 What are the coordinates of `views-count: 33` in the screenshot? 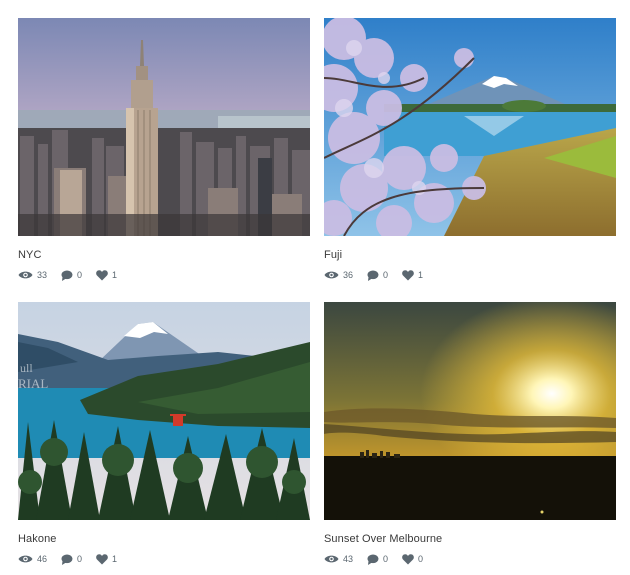 It's located at (32, 275).